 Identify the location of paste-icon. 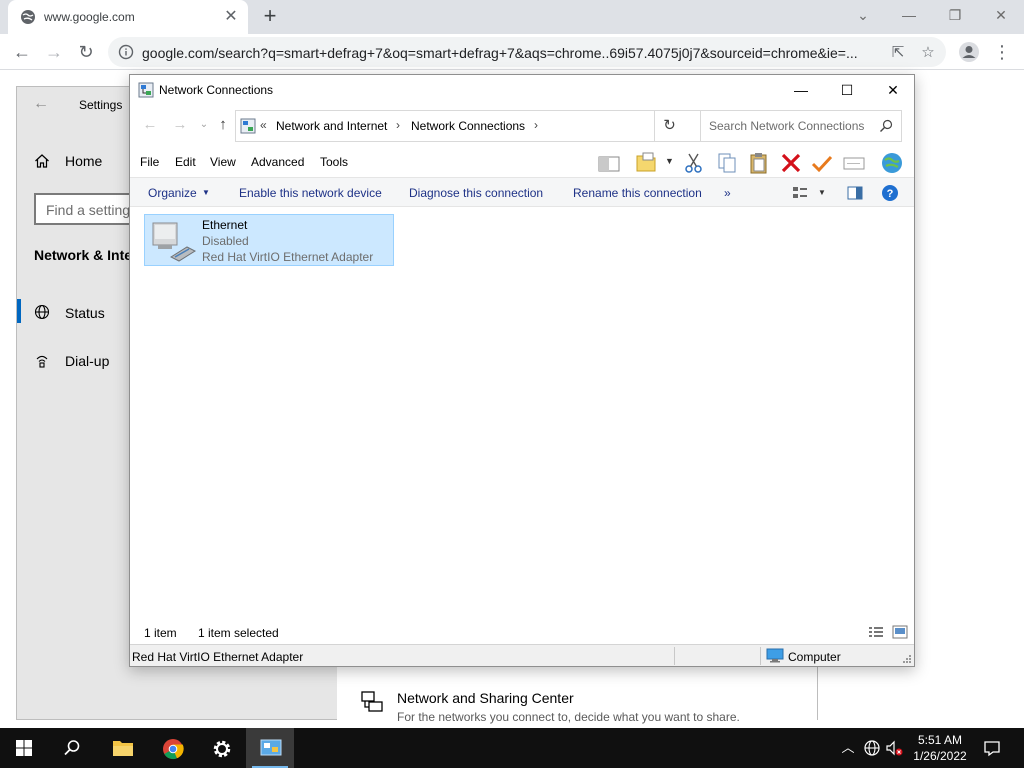
(759, 163).